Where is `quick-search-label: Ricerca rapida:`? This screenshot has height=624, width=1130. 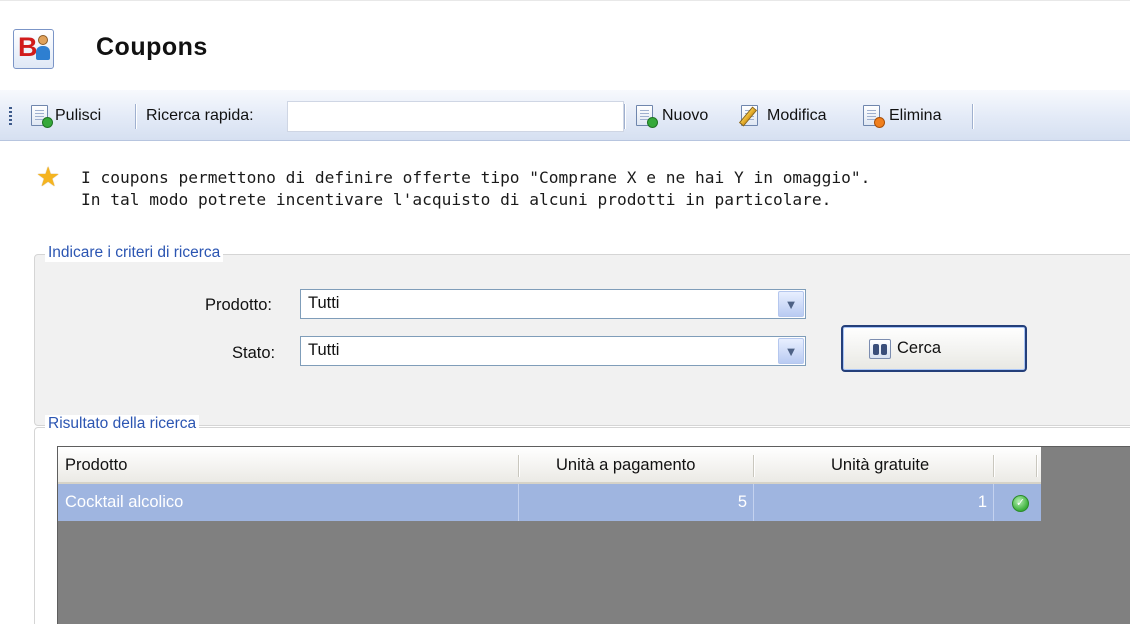
quick-search-label: Ricerca rapida: is located at coordinates (200, 115).